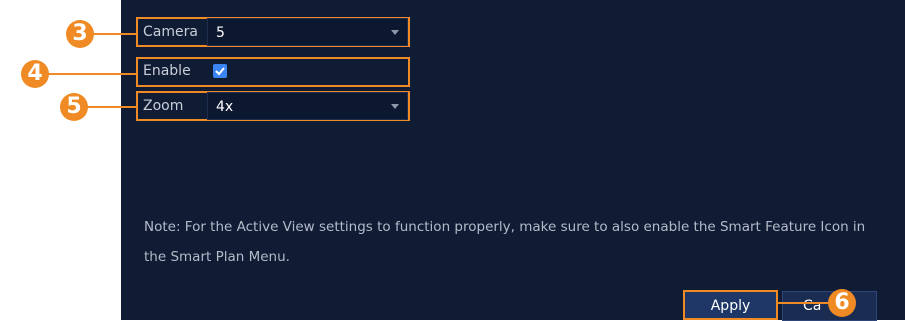 Image resolution: width=905 pixels, height=321 pixels. What do you see at coordinates (112, 107) in the screenshot?
I see `callout-5-connector` at bounding box center [112, 107].